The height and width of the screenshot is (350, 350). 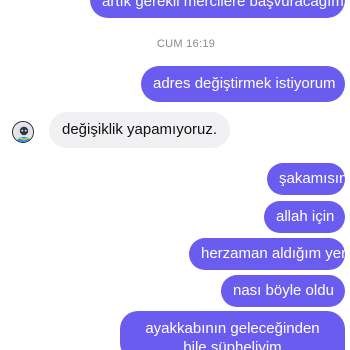 I want to click on message-text: allah için, so click(x=305, y=216).